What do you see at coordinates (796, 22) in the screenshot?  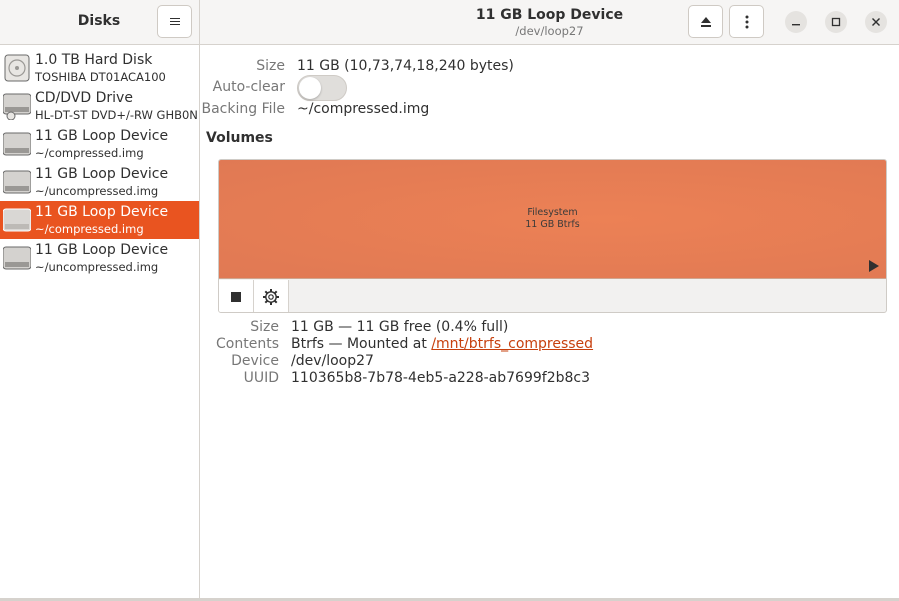 I see `minimize-button` at bounding box center [796, 22].